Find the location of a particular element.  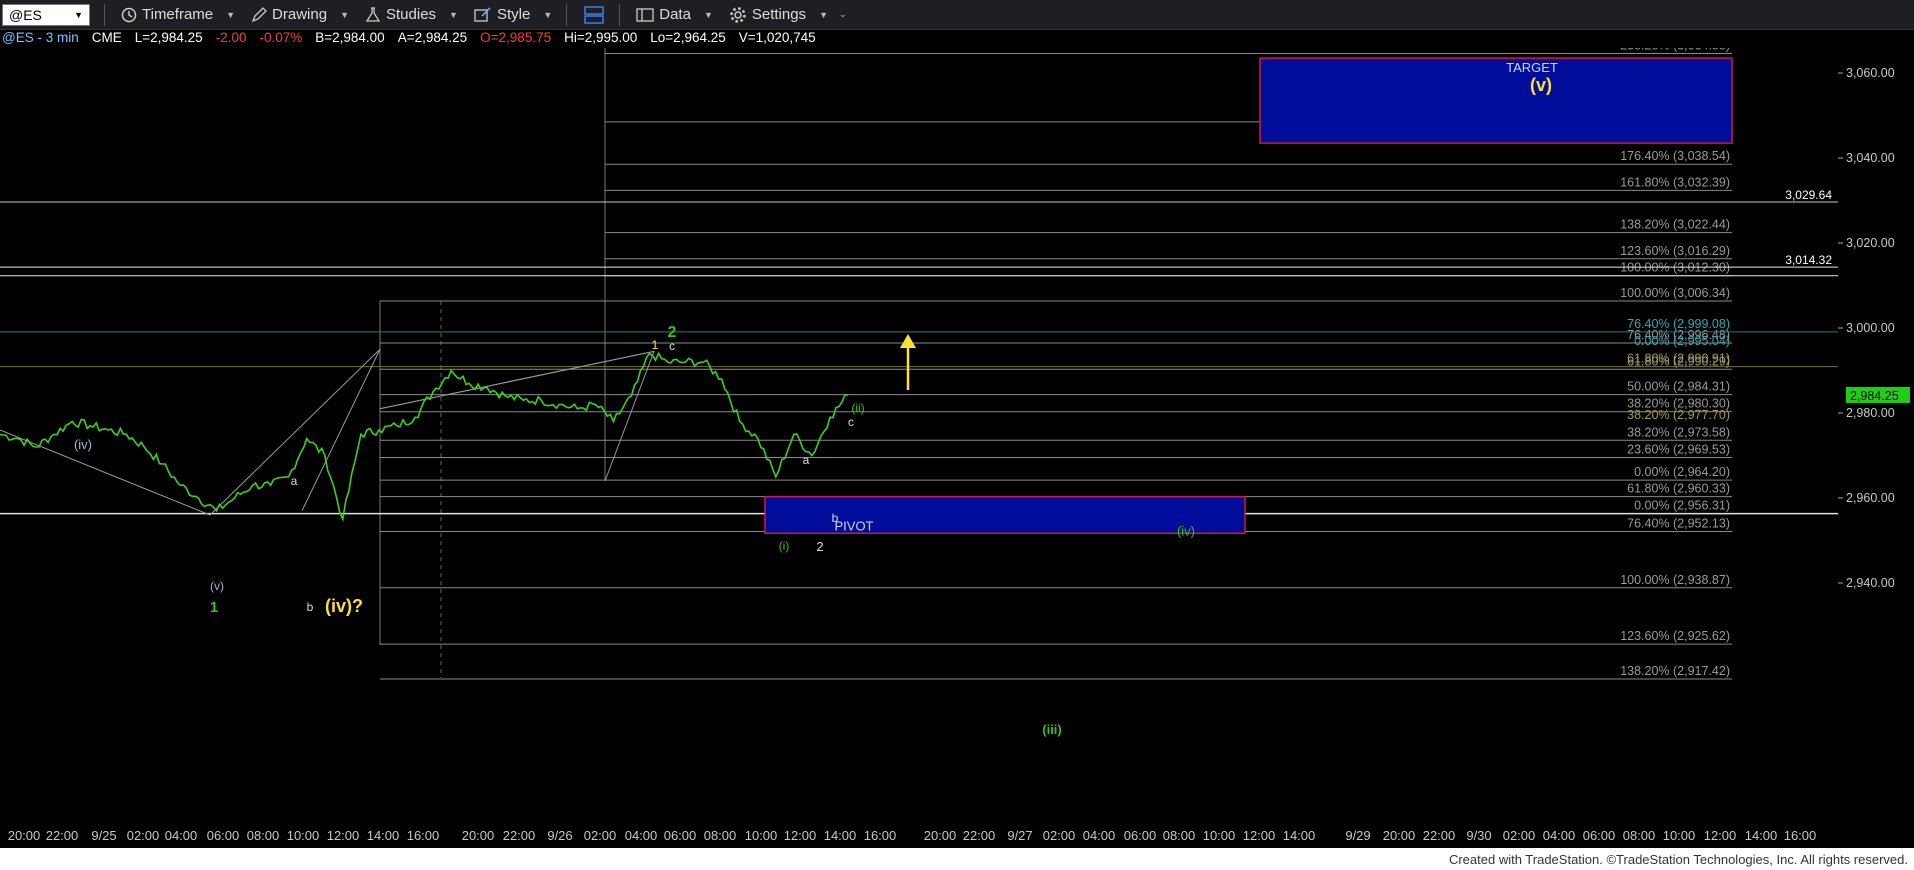

fib-label: 176.40% (3,038.54) is located at coordinates (1675, 156).